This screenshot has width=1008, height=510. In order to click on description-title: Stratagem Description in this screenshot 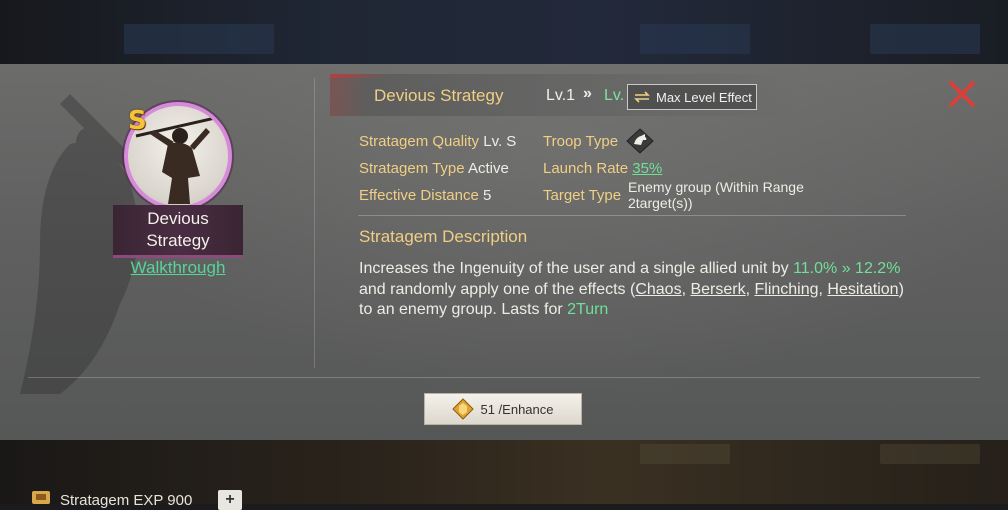, I will do `click(443, 236)`.